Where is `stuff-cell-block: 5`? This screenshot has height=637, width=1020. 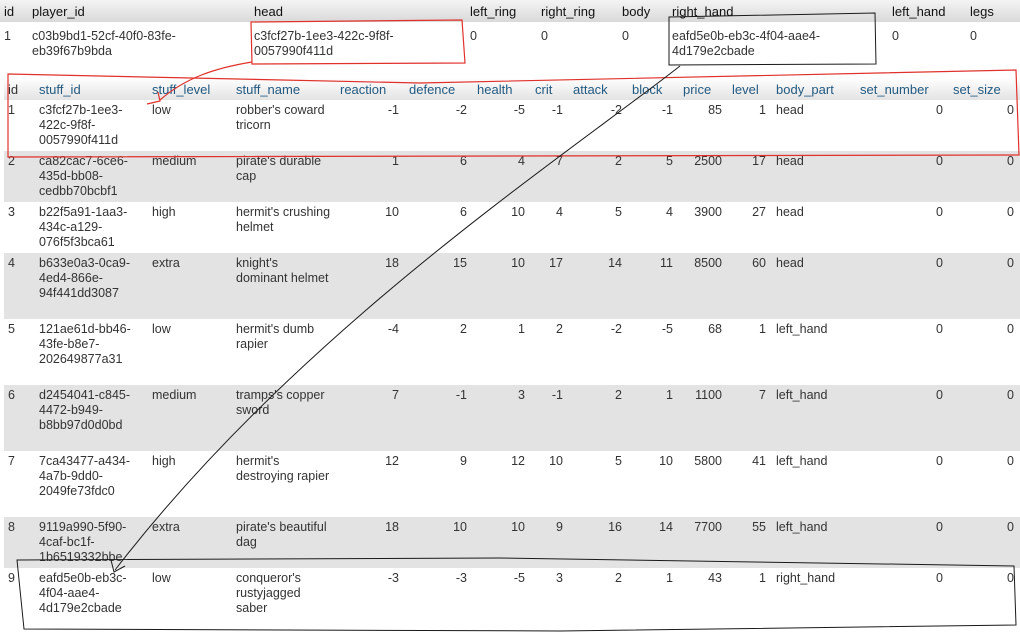
stuff-cell-block: 5 is located at coordinates (653, 176).